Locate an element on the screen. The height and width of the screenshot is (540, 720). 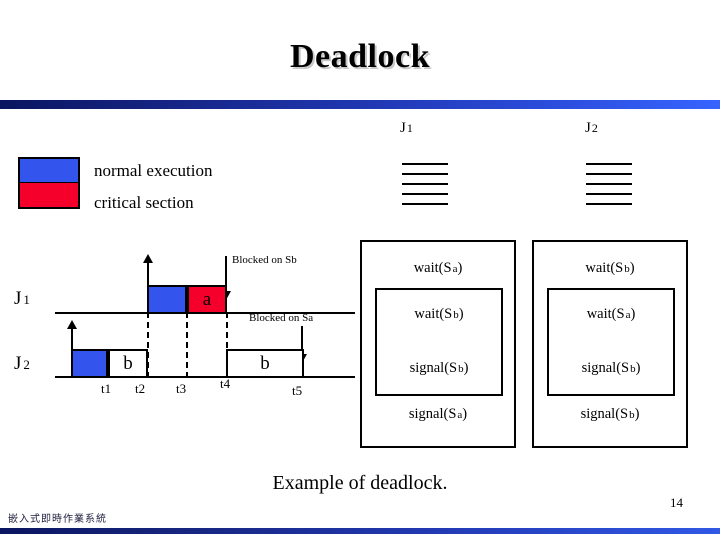
title-divider-bar is located at coordinates (360, 104).